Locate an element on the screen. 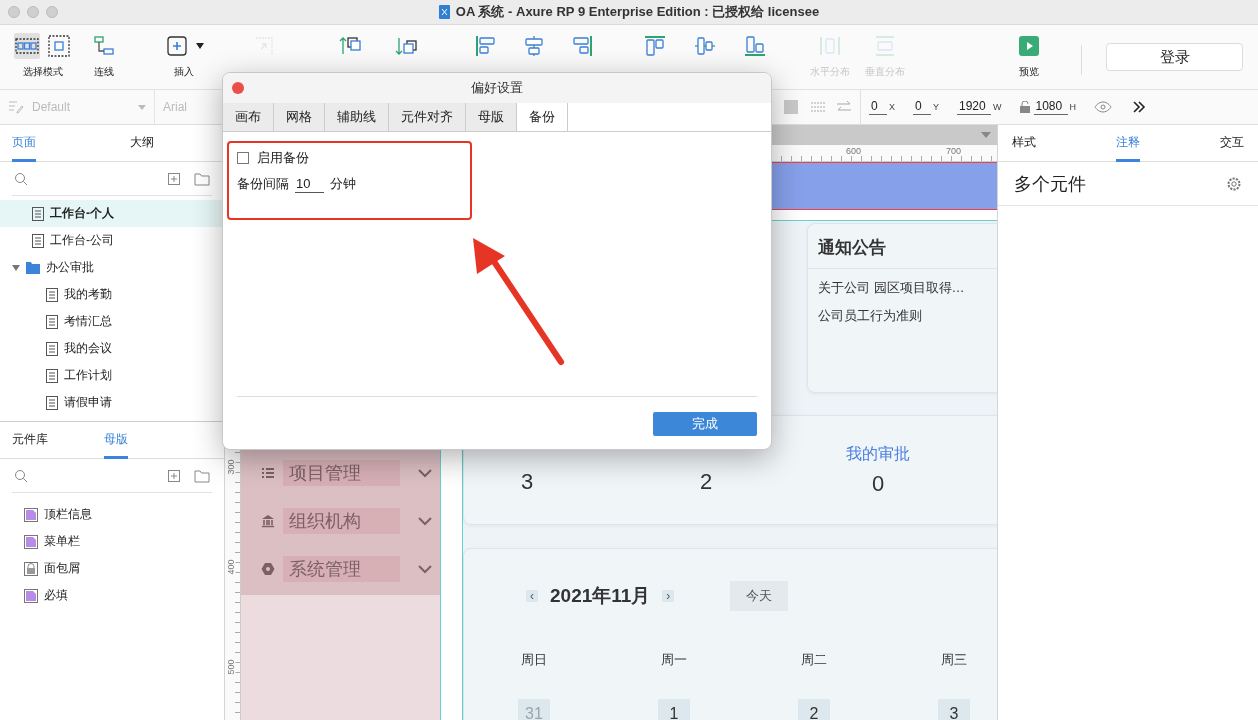 Image resolution: width=1258 pixels, height=720 pixels. calendar-day: 3 is located at coordinates (954, 709).